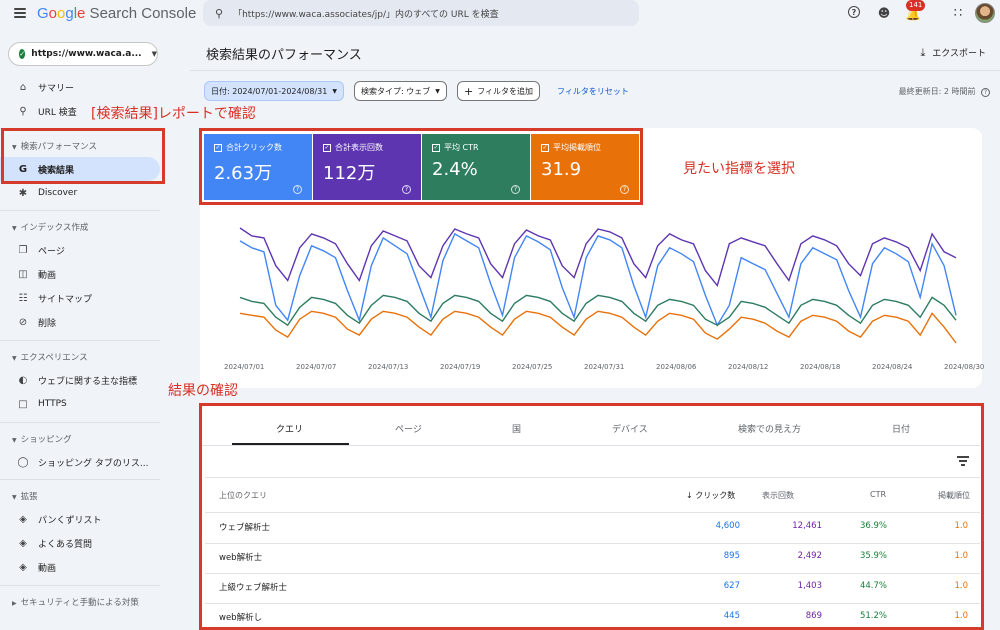 Image resolution: width=1000 pixels, height=630 pixels. What do you see at coordinates (884, 13) in the screenshot?
I see `people-settings-icon: ☻` at bounding box center [884, 13].